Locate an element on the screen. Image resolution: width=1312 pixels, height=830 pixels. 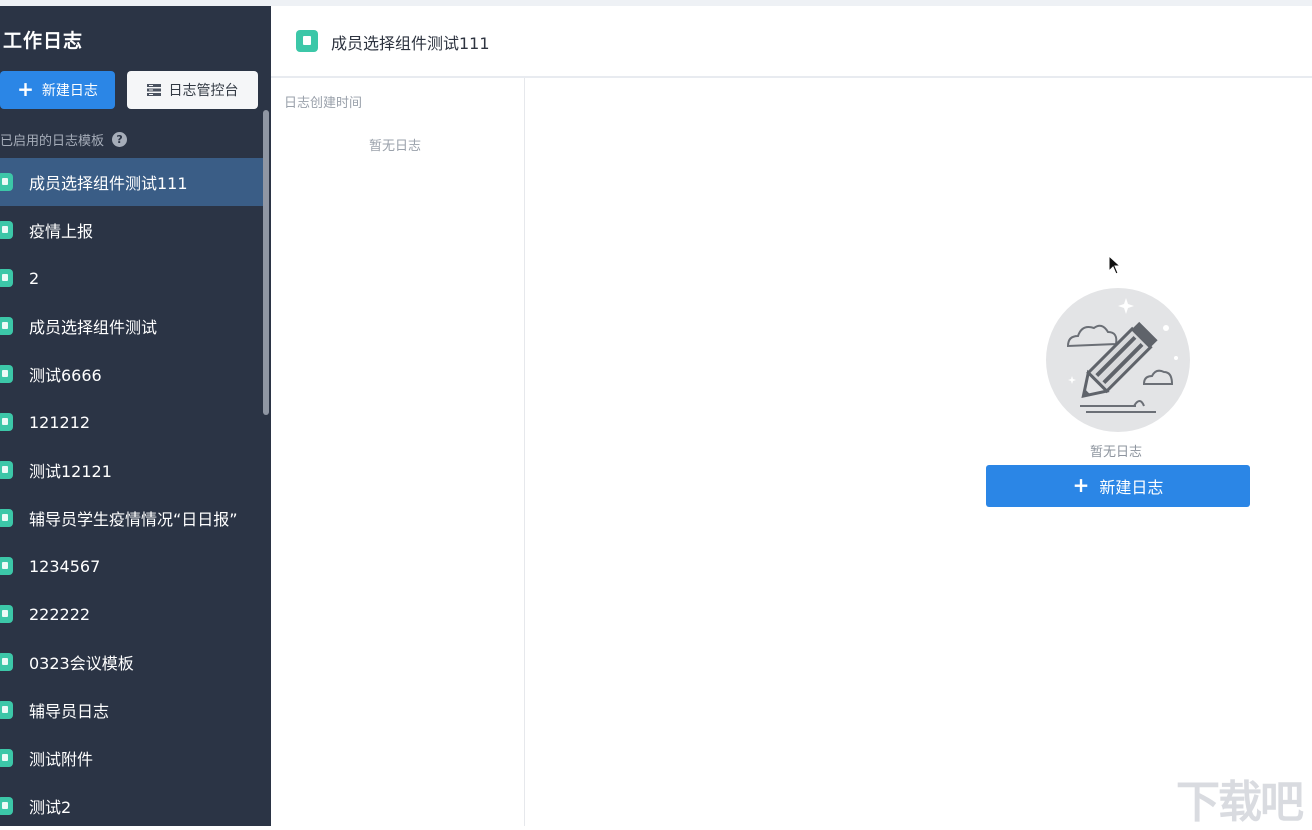
log-list-empty-text: 暂无日志 is located at coordinates (395, 146).